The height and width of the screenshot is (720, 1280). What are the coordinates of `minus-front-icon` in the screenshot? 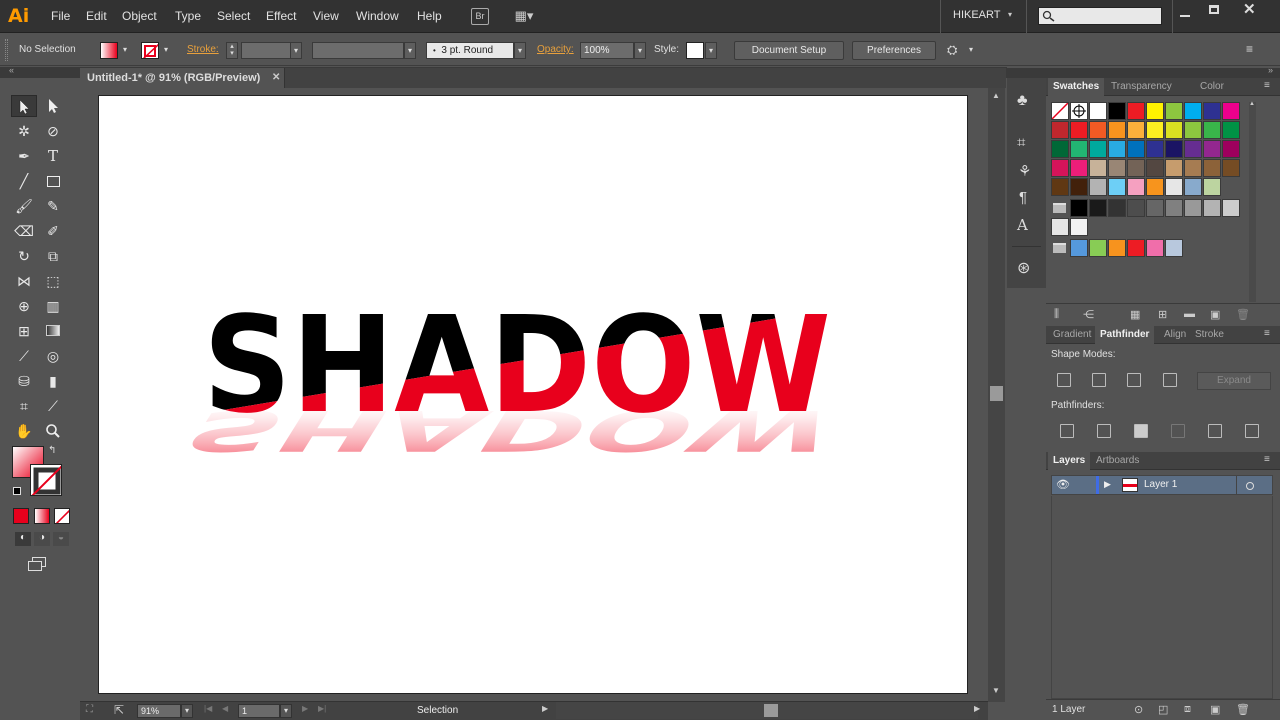 It's located at (1099, 380).